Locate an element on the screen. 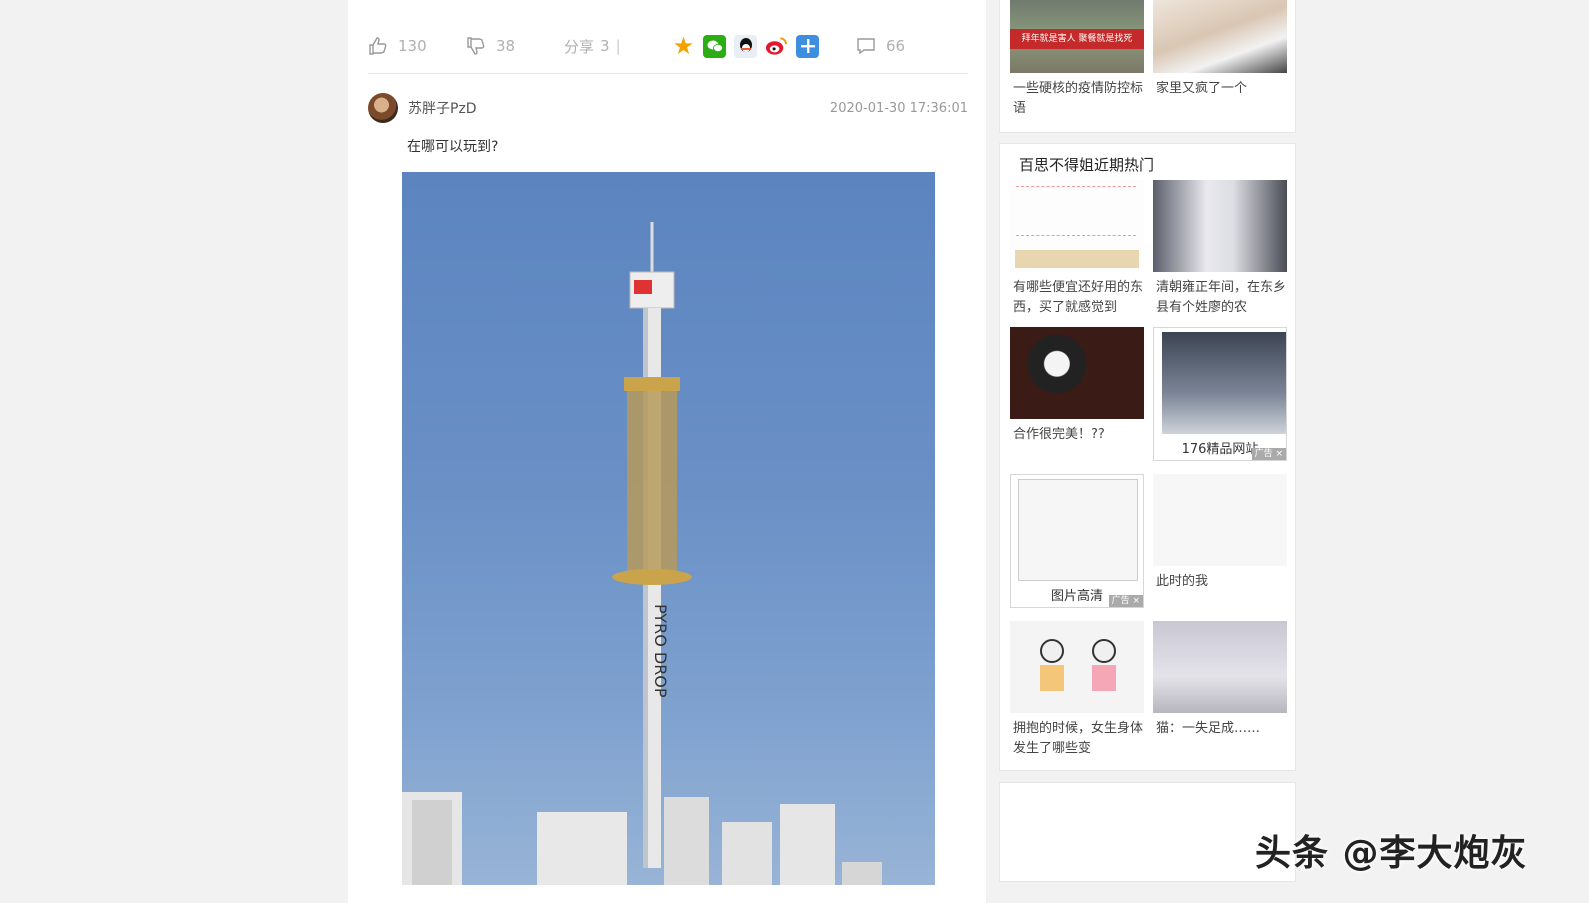 Image resolution: width=1589 pixels, height=903 pixels. comment-header: 苏胖子PzD 2020-01-30 17:36:01 is located at coordinates (668, 108).